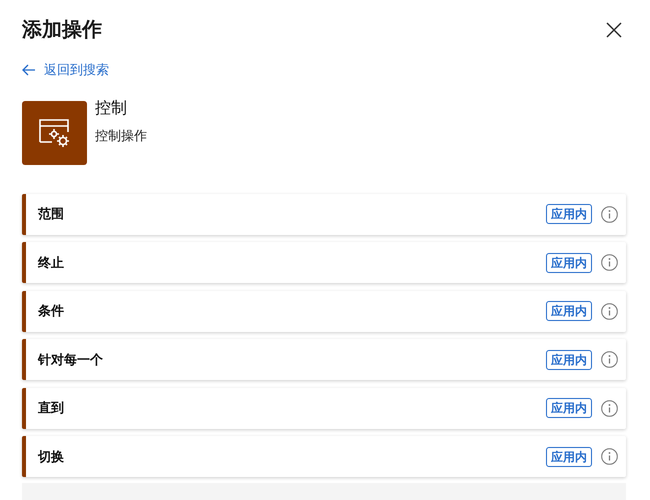 The image size is (650, 500). I want to click on action-label: 终止, so click(51, 263).